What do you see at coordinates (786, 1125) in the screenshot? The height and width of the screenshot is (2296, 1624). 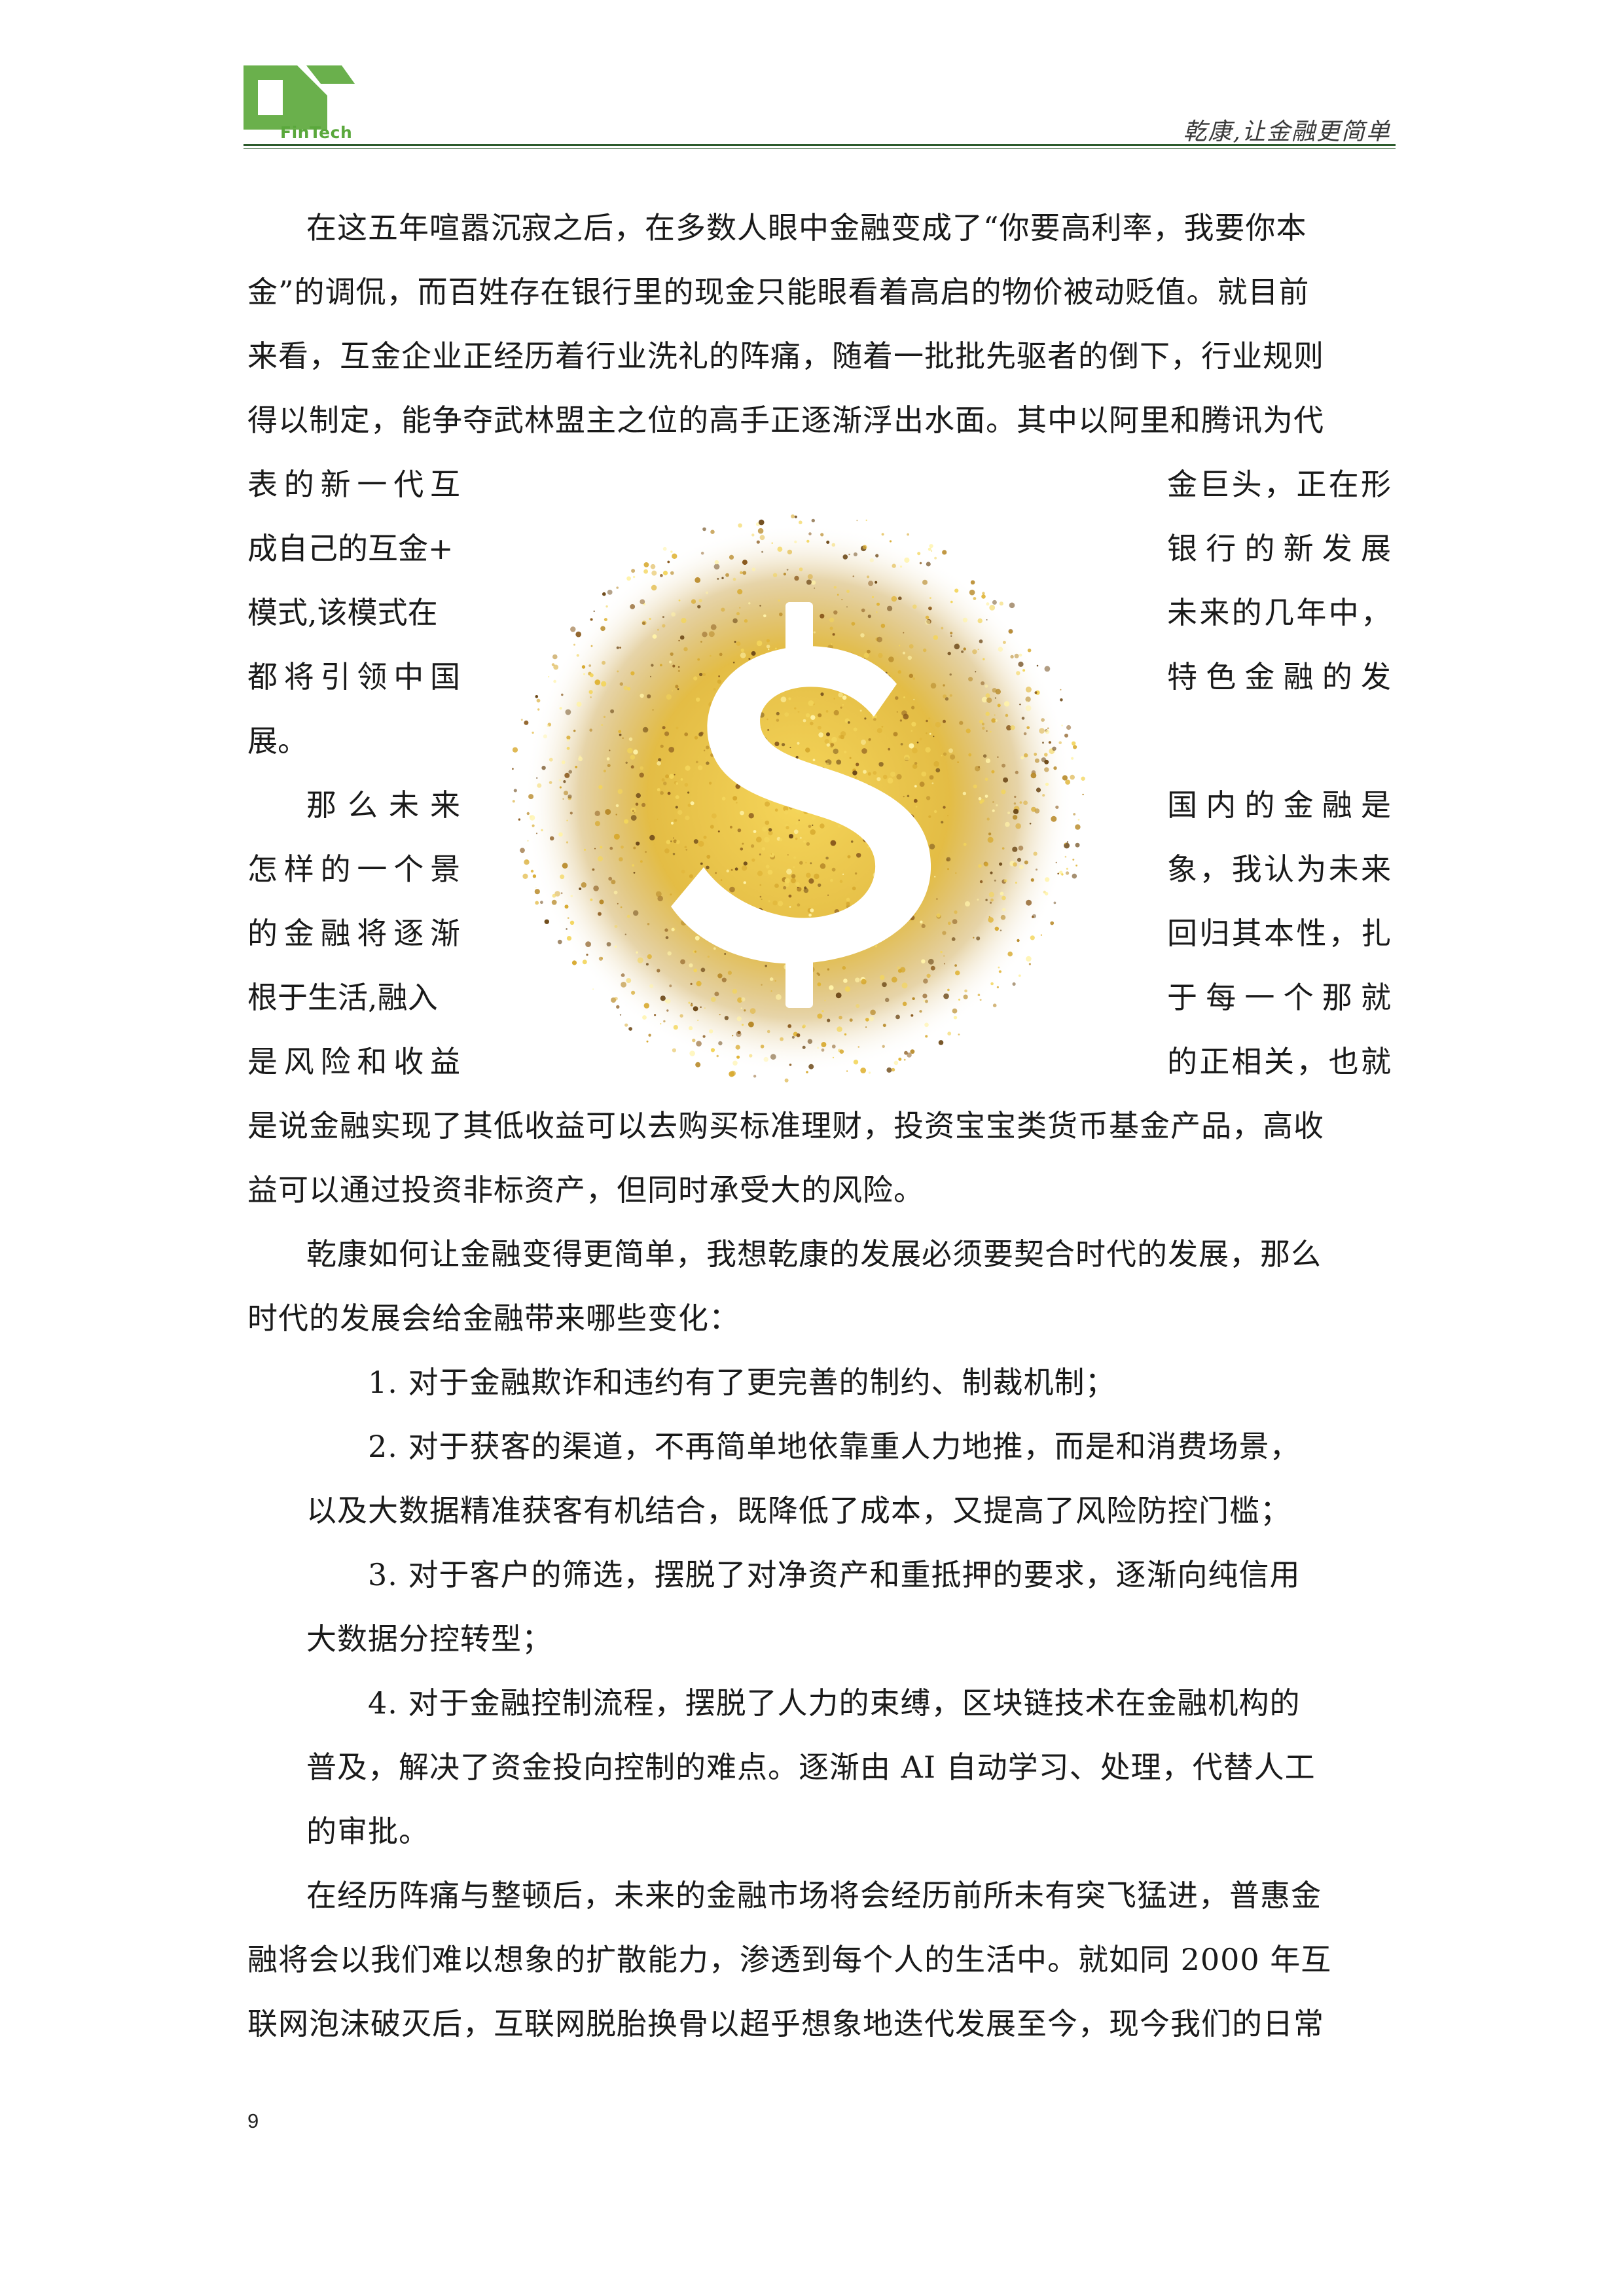 I see `body-line: 是说金融实现了其低收益可以去购买标准理财，投资宝宝类货币基金产品，高收` at bounding box center [786, 1125].